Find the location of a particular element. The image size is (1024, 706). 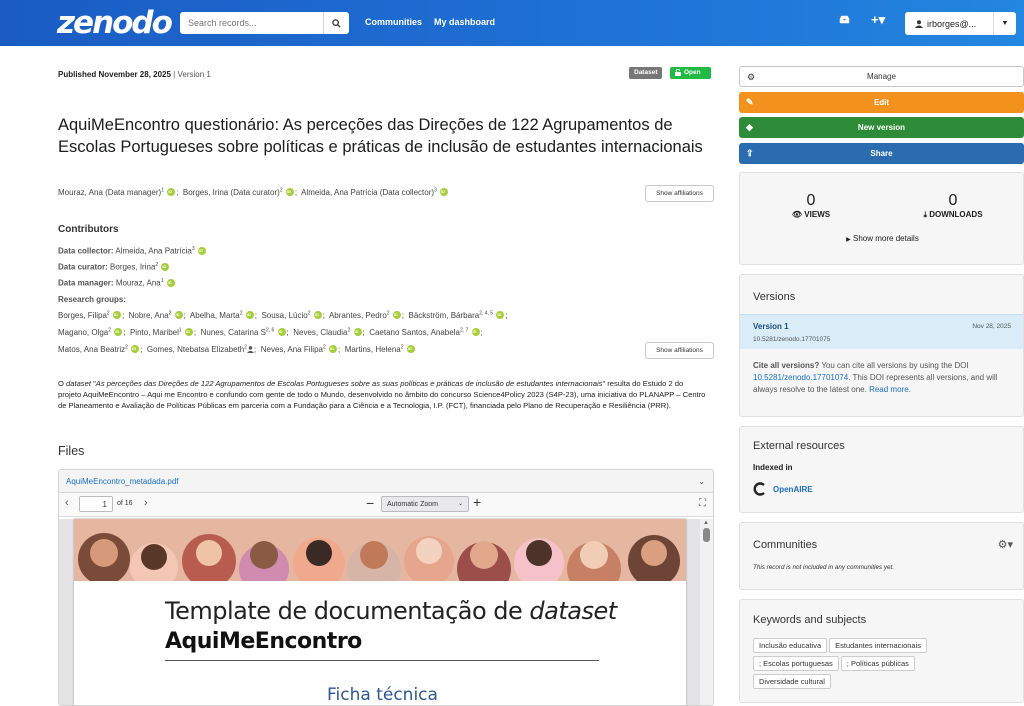

contributor: Sousa, Lúcio2 ; is located at coordinates (293, 315).